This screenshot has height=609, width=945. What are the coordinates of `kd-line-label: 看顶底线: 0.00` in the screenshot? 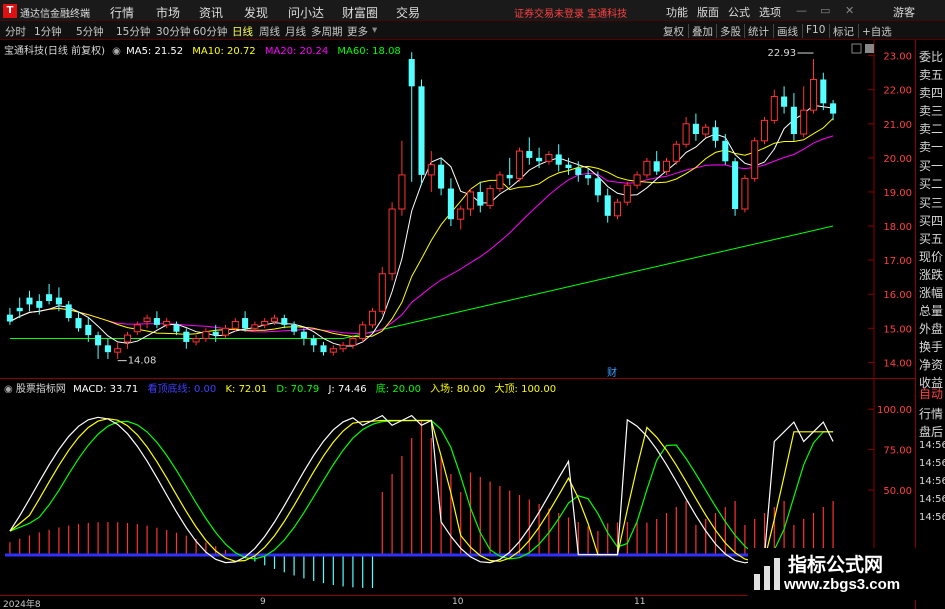 It's located at (182, 389).